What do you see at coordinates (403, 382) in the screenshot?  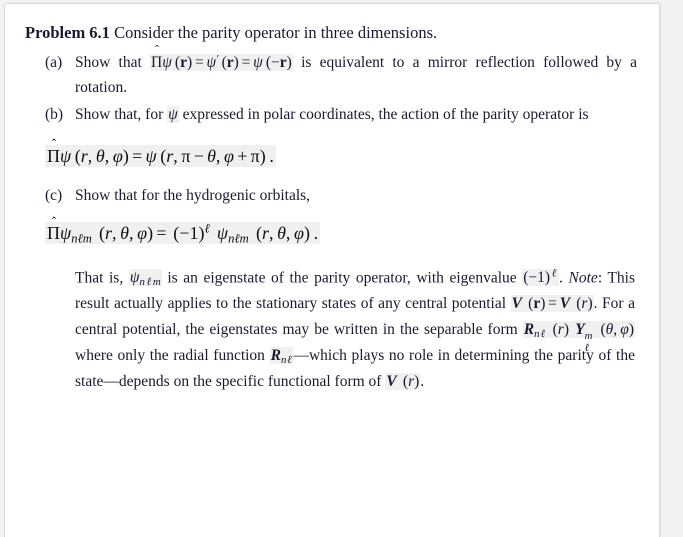 I see `final-potential-math: V (r)` at bounding box center [403, 382].